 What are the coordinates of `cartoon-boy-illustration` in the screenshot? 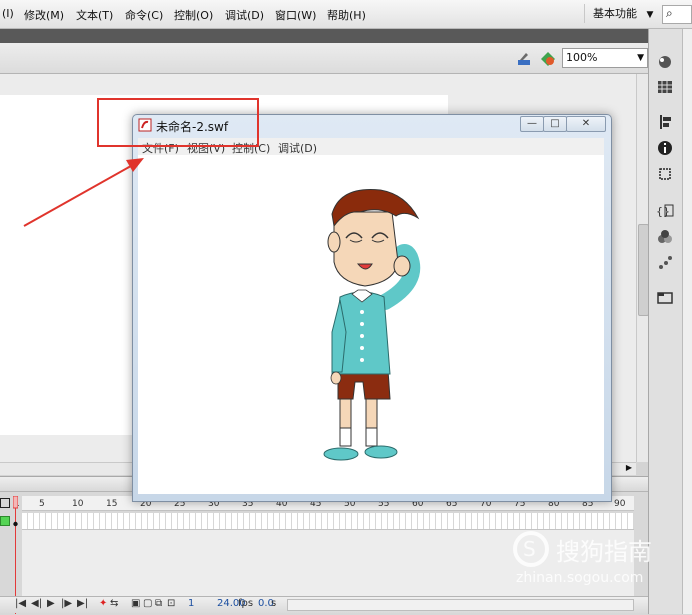 It's located at (372, 325).